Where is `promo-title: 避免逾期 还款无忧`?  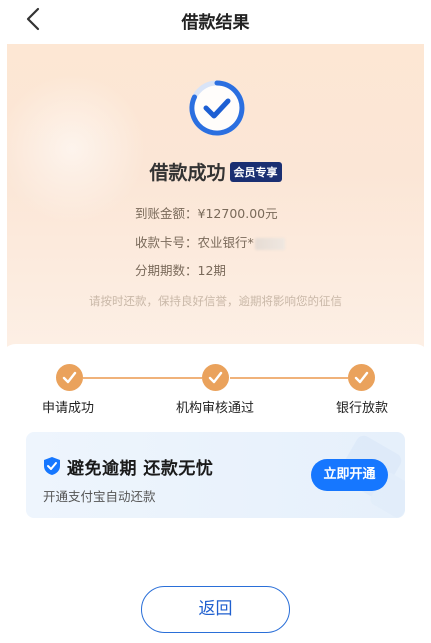 promo-title: 避免逾期 还款无忧 is located at coordinates (140, 469).